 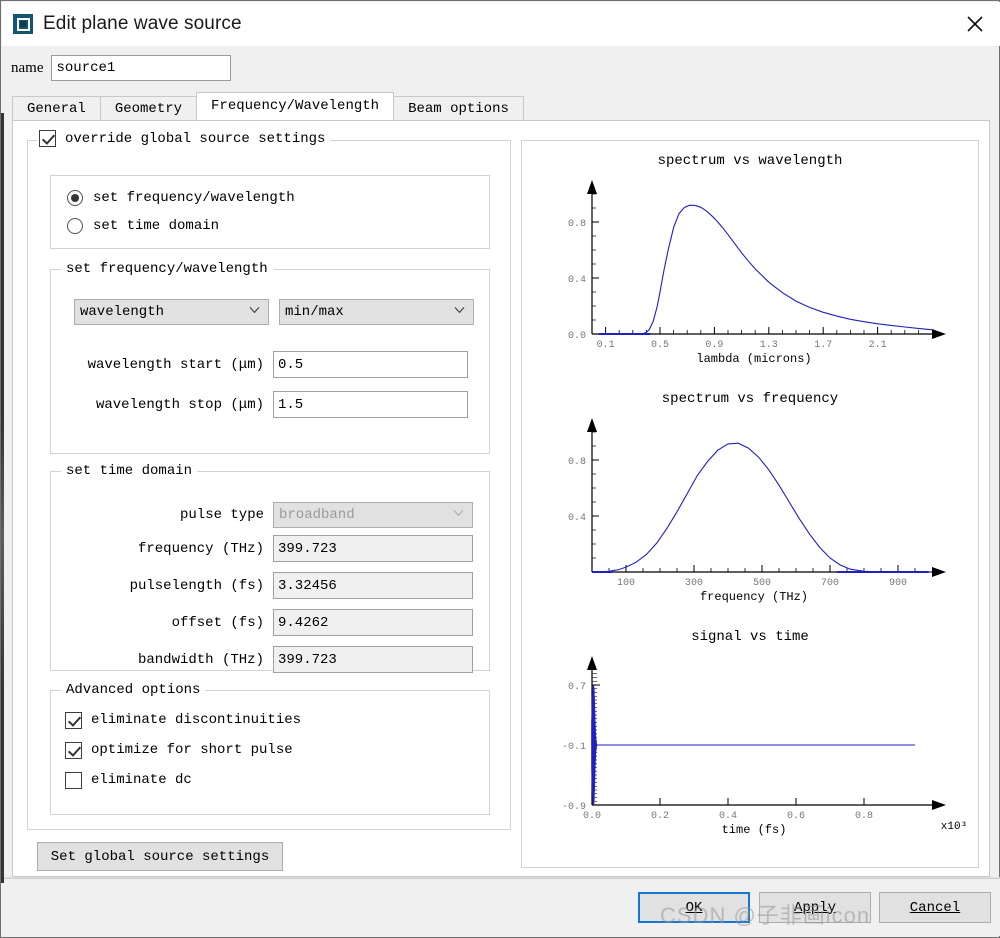 What do you see at coordinates (314, 312) in the screenshot?
I see `range-type-combo-value: min/max` at bounding box center [314, 312].